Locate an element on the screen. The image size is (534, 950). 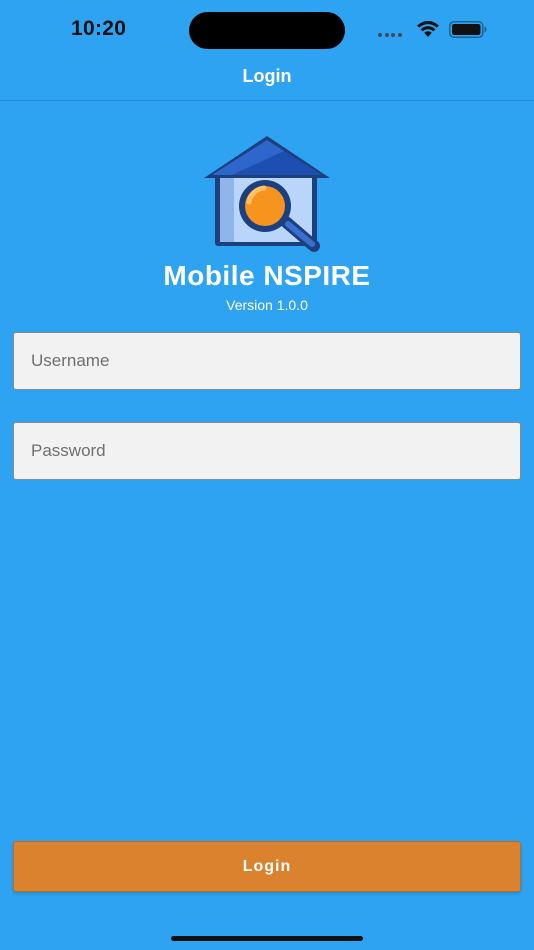
cellular-signal-icon is located at coordinates (393, 35).